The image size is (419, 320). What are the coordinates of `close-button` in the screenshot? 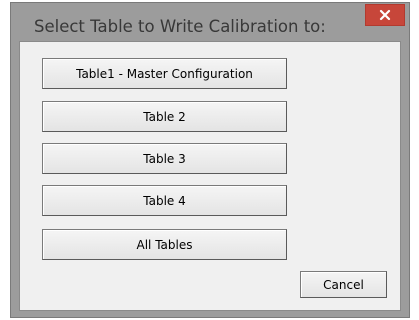 It's located at (385, 15).